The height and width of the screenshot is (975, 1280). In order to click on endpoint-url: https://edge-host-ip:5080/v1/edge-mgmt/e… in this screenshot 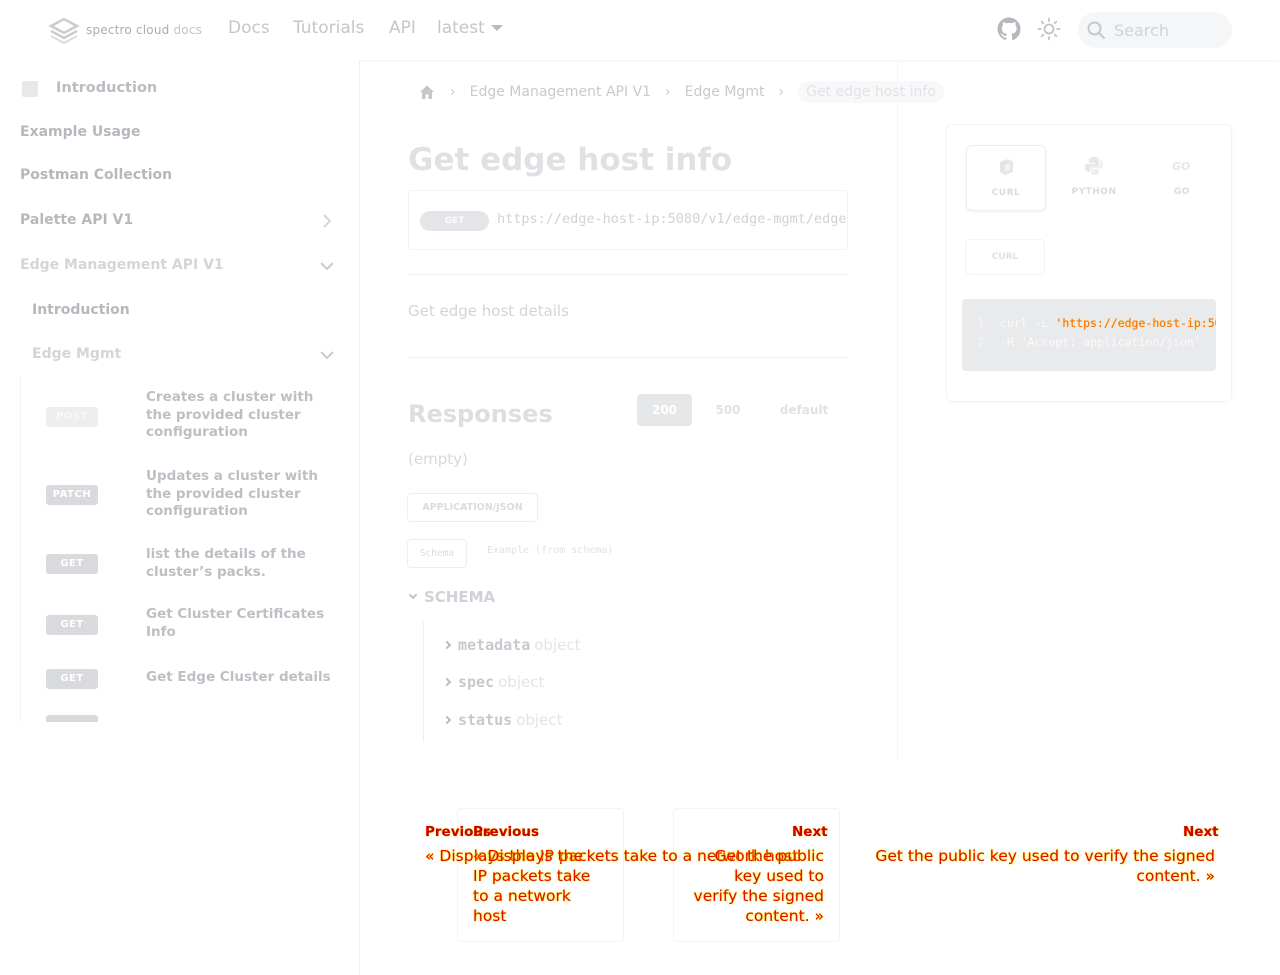, I will do `click(672, 219)`.